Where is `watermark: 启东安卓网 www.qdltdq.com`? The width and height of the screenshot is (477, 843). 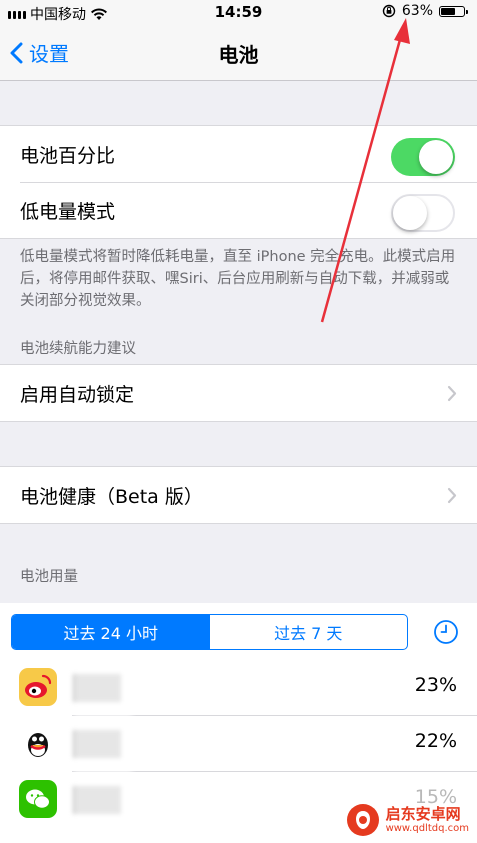 watermark: 启东安卓网 www.qdltdq.com is located at coordinates (407, 820).